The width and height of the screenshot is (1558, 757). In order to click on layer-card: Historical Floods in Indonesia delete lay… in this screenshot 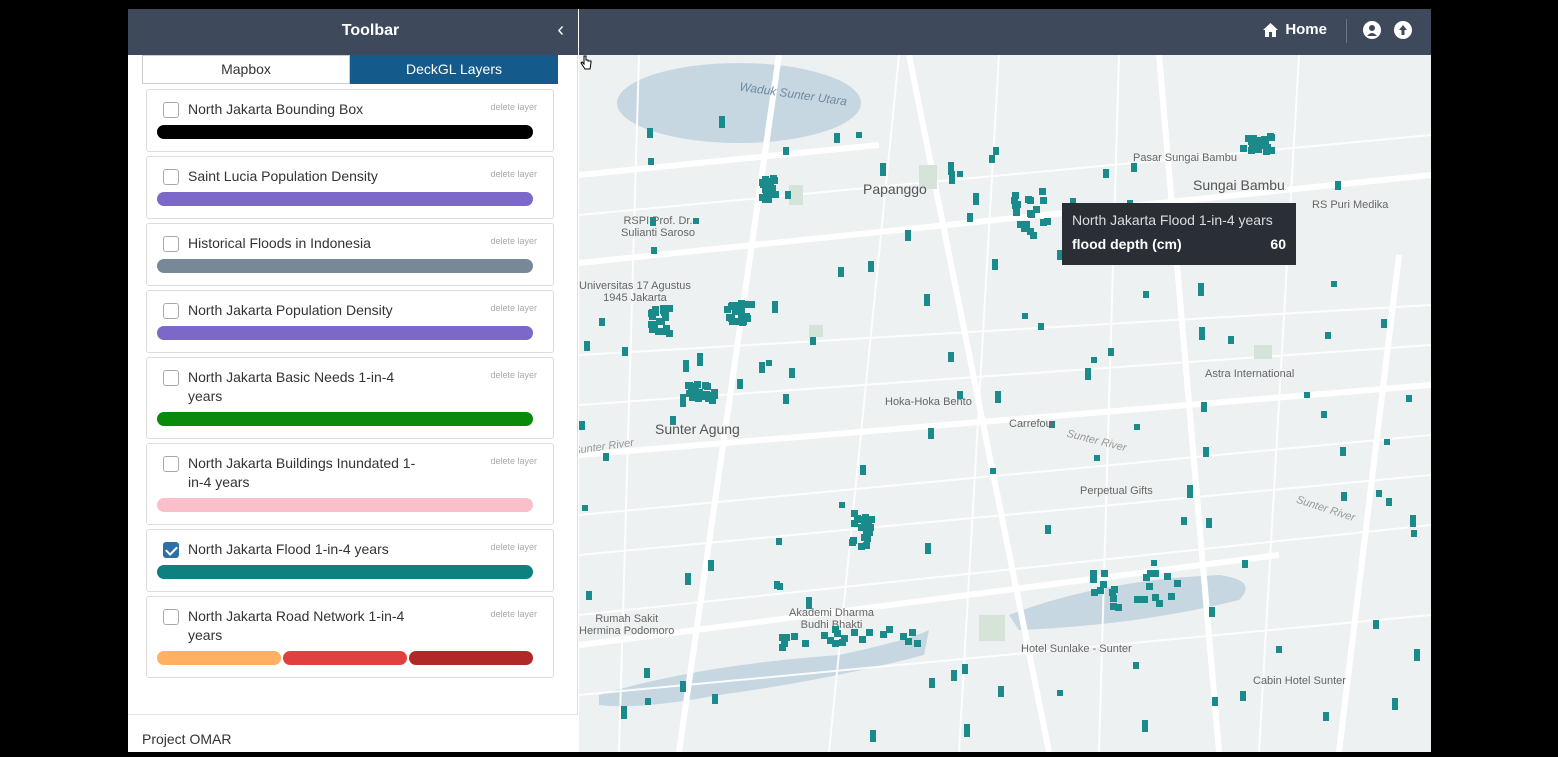, I will do `click(350, 254)`.